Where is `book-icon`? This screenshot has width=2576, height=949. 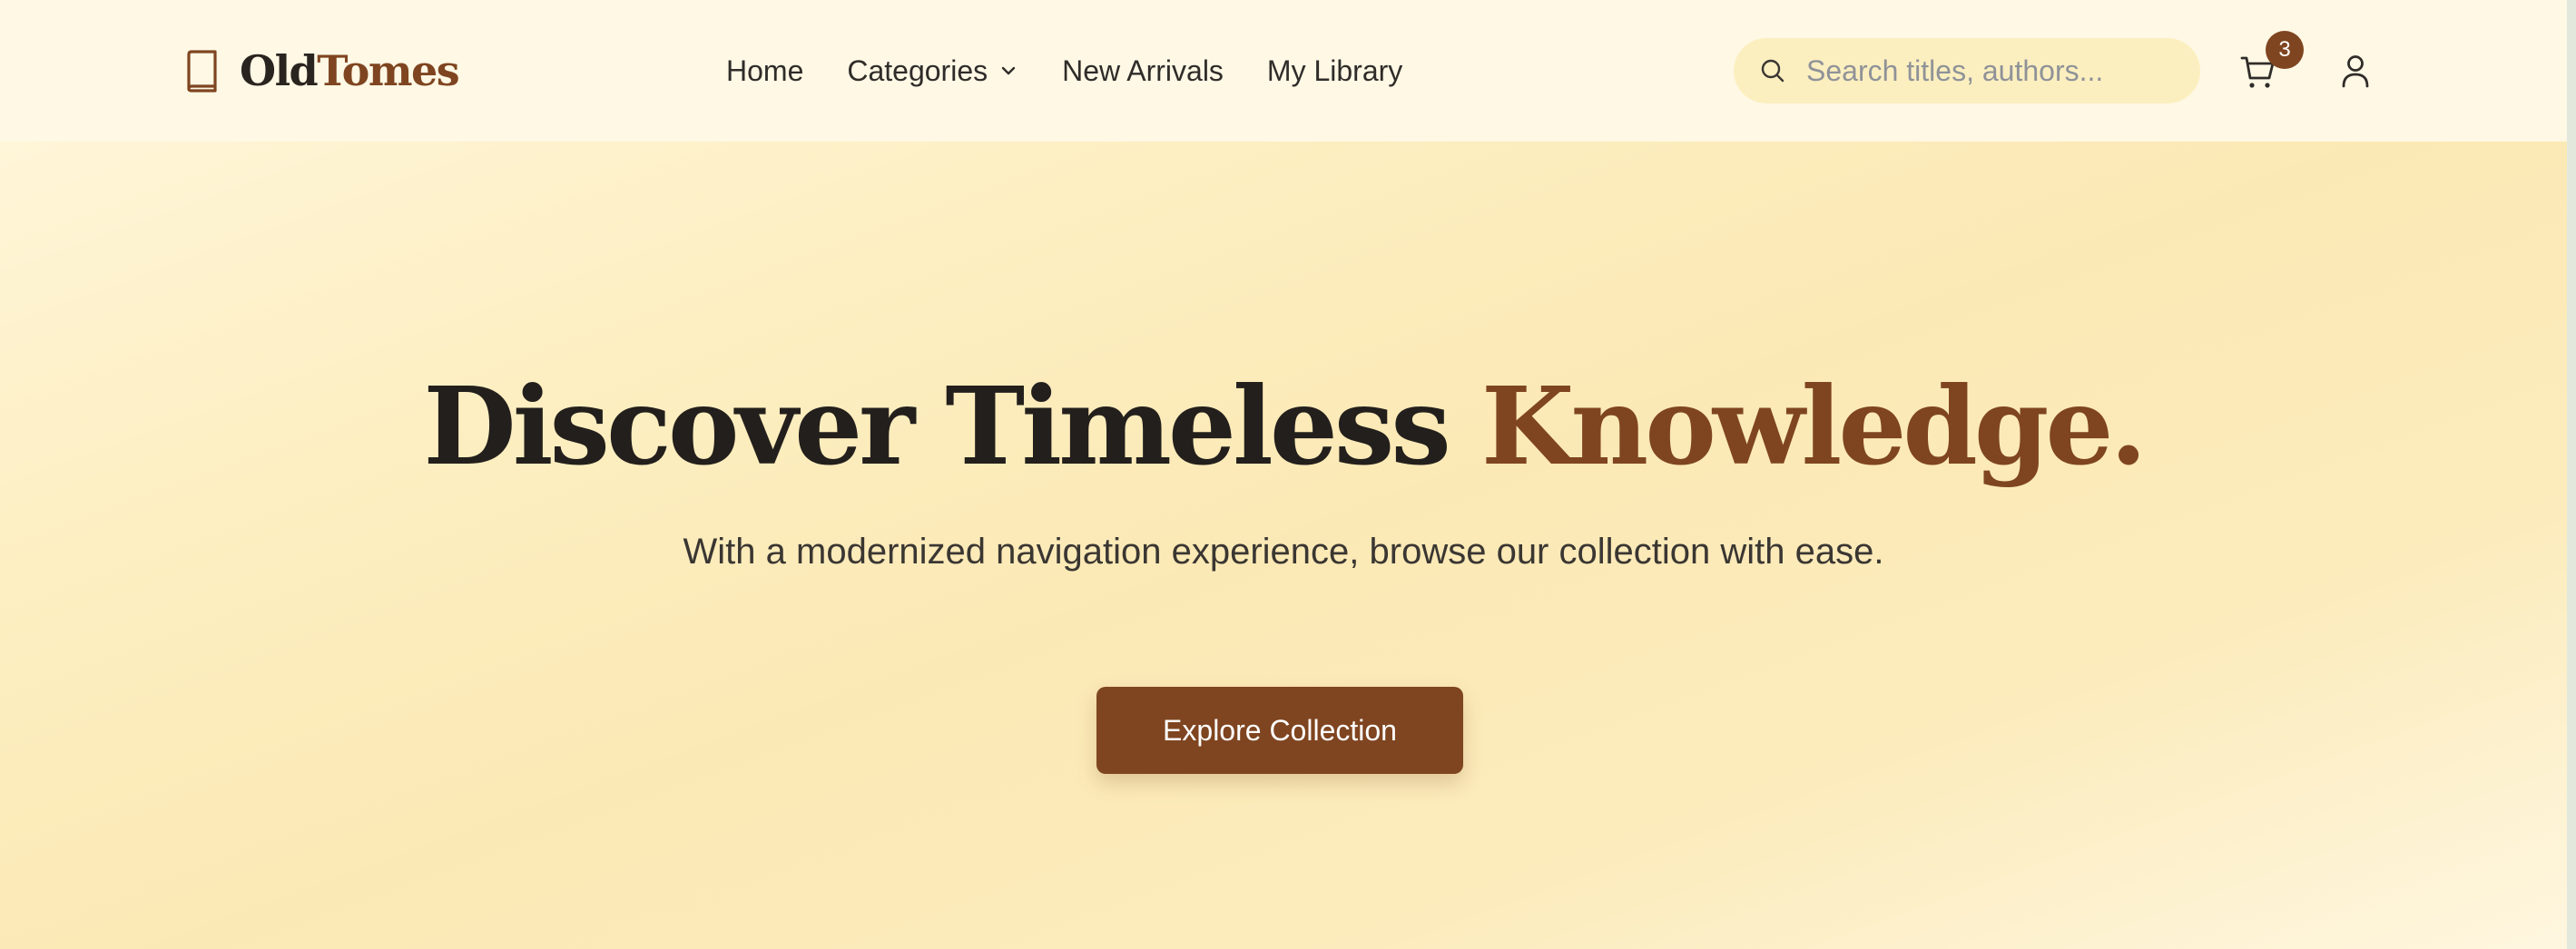 book-icon is located at coordinates (202, 72).